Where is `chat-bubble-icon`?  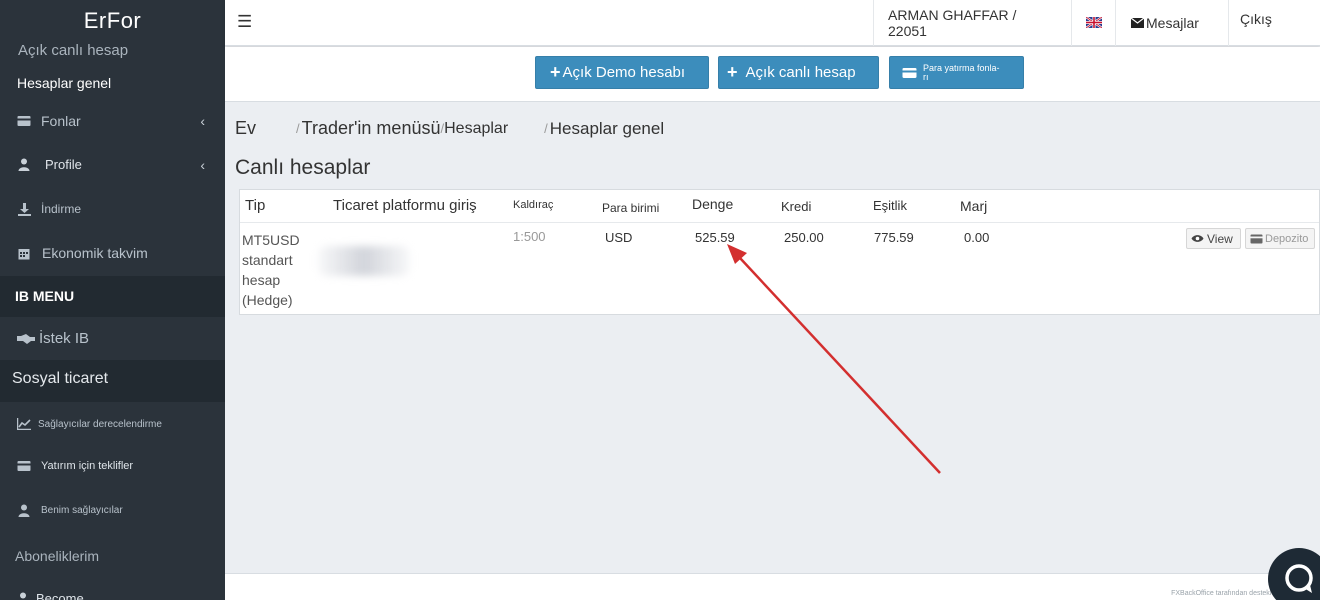
chat-bubble-icon is located at coordinates (1299, 579).